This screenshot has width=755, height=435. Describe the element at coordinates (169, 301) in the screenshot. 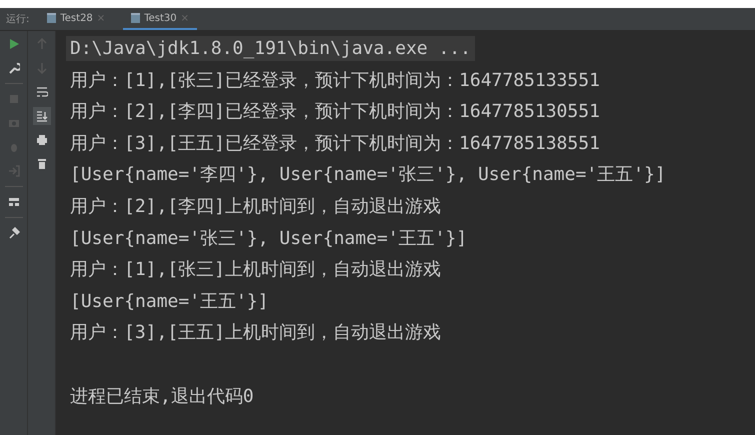

I see `console-output-line: [User{name='王五'}]` at that location.